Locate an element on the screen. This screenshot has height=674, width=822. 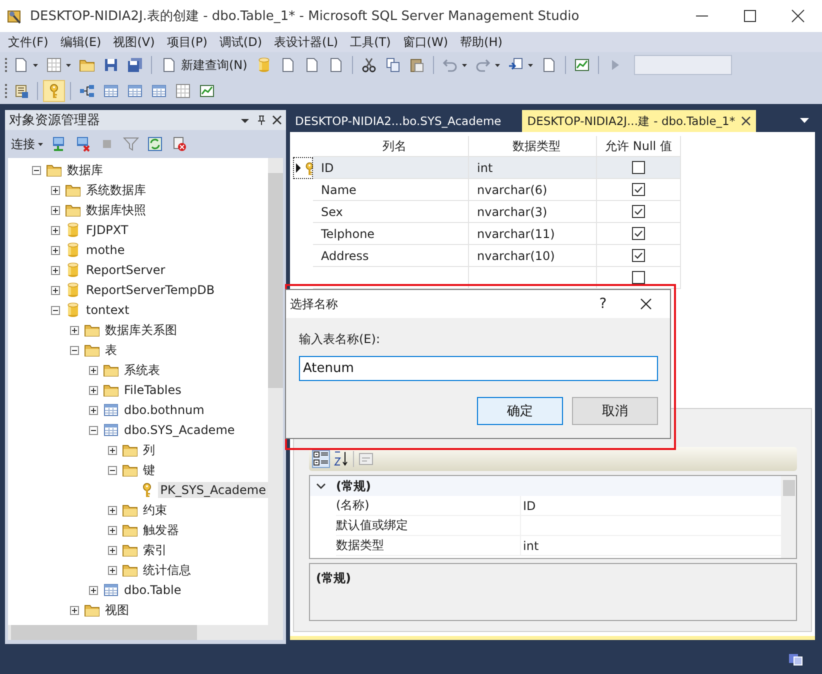
tree-item: PK_SYS_Academe is located at coordinates (213, 490).